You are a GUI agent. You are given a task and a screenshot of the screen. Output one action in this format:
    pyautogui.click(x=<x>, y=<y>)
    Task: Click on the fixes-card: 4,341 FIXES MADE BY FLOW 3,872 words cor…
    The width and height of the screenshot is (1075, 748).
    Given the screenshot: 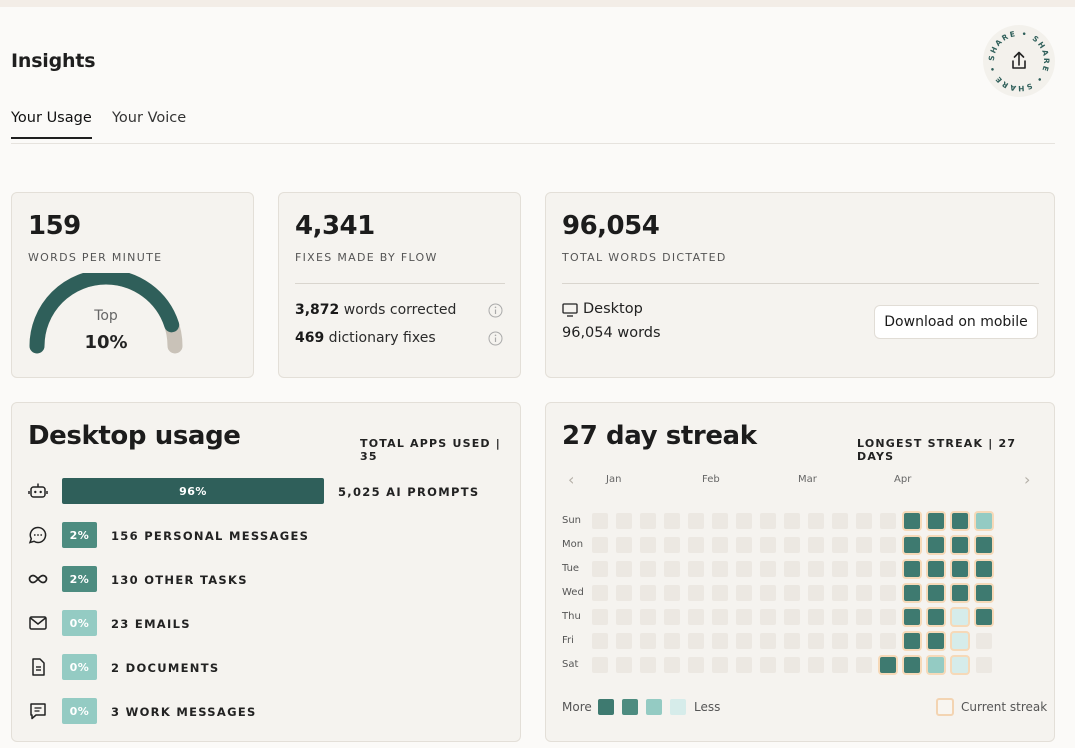 What is the action you would take?
    pyautogui.click(x=399, y=285)
    